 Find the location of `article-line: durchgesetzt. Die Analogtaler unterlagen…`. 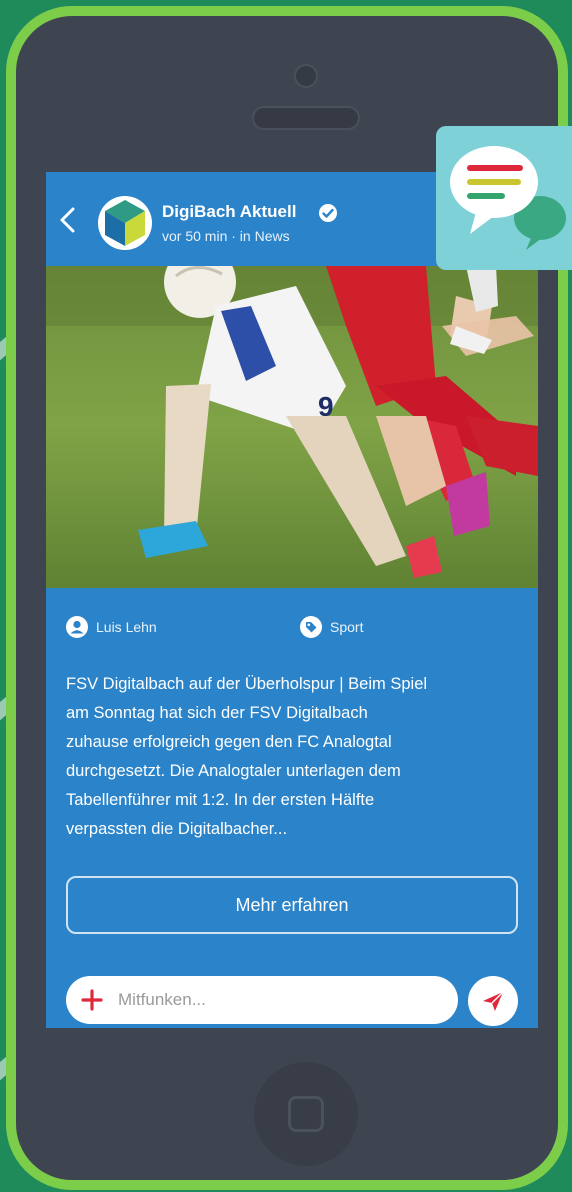

article-line: durchgesetzt. Die Analogtaler unterlagen… is located at coordinates (233, 771).